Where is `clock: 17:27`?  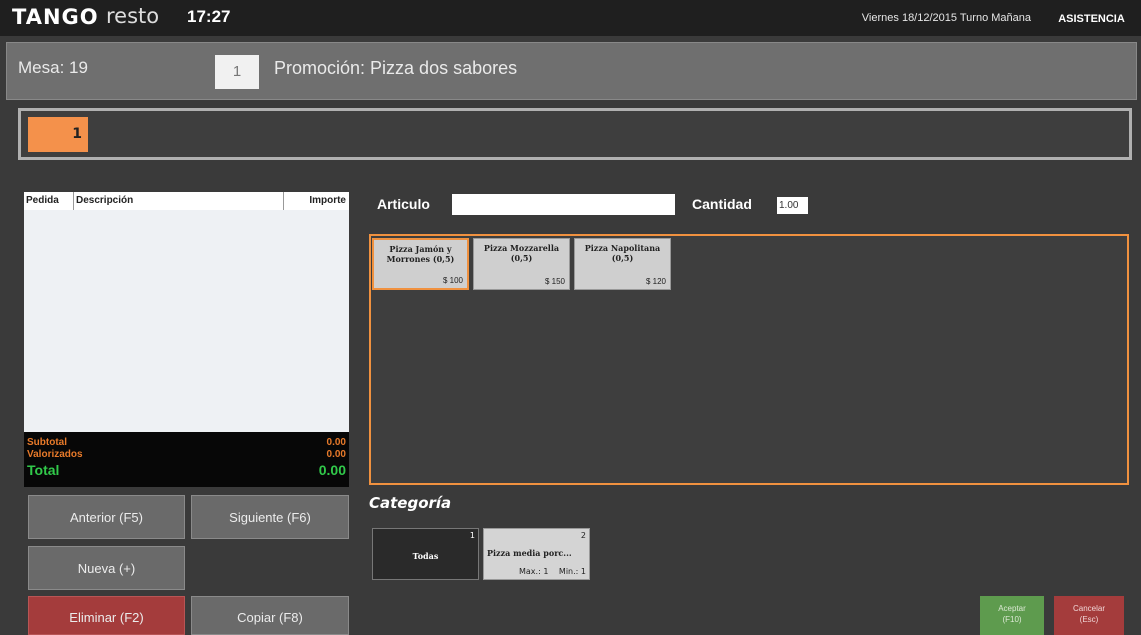 clock: 17:27 is located at coordinates (209, 16).